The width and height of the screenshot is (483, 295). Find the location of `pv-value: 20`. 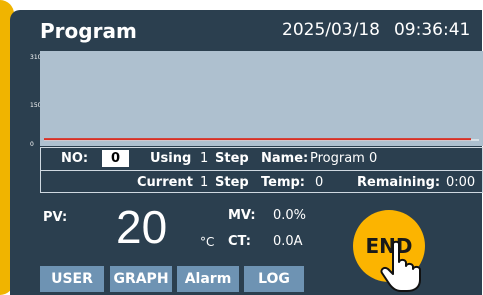

pv-value: 20 is located at coordinates (142, 227).